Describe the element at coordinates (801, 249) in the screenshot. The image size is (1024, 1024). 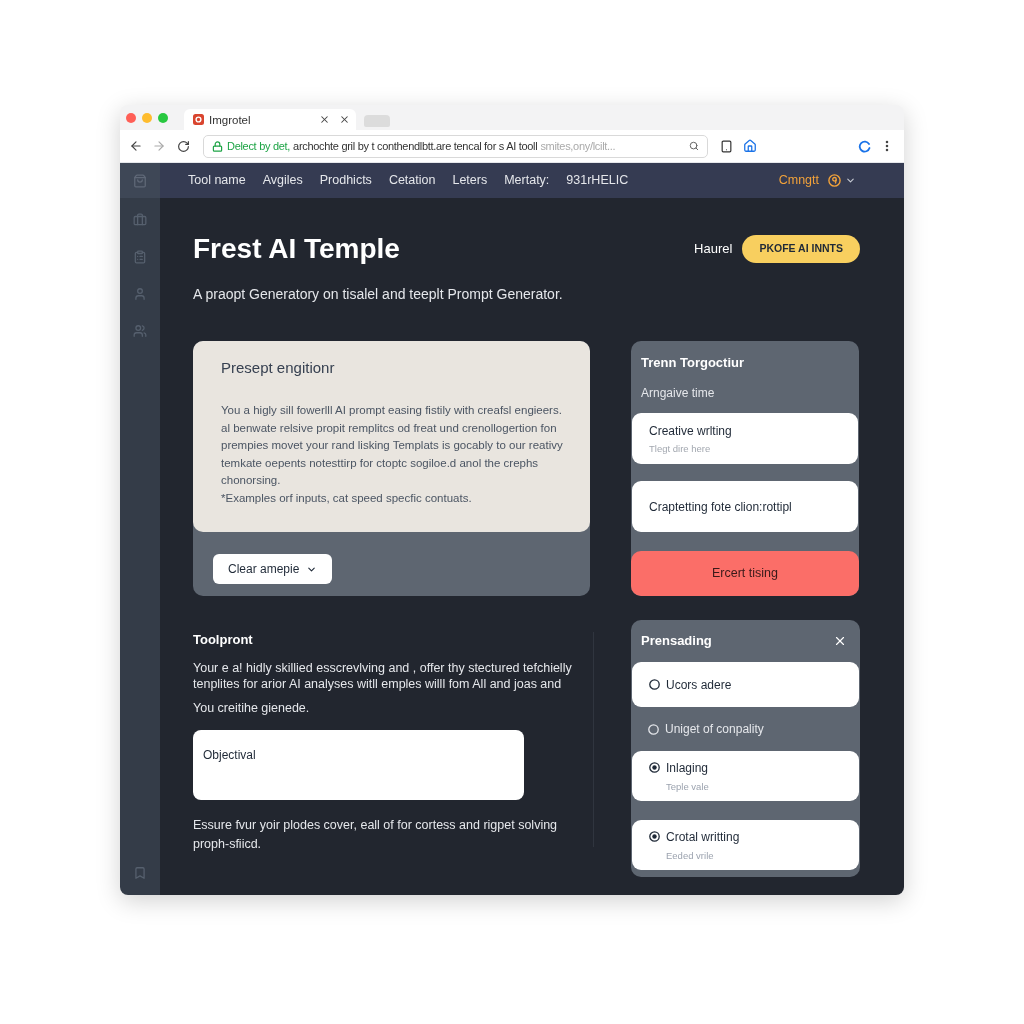
I see `cta-button: PKOFE AI INNTS` at that location.